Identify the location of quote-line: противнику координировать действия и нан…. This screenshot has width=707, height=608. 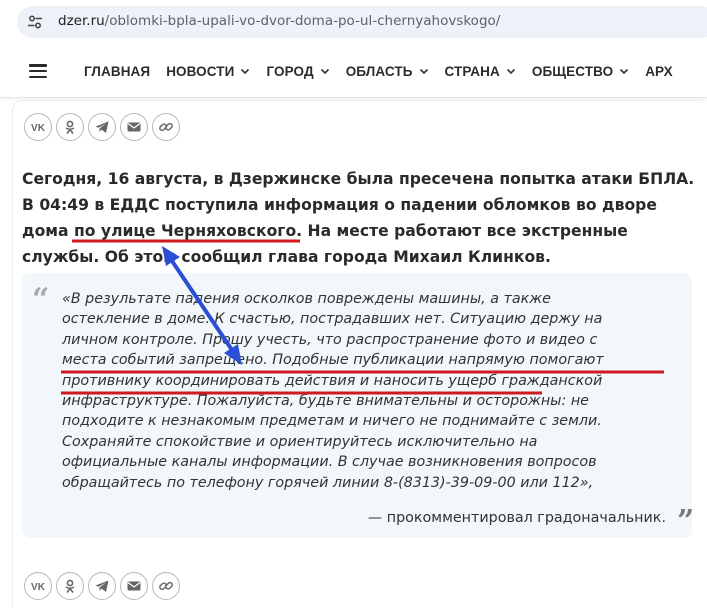
(332, 380).